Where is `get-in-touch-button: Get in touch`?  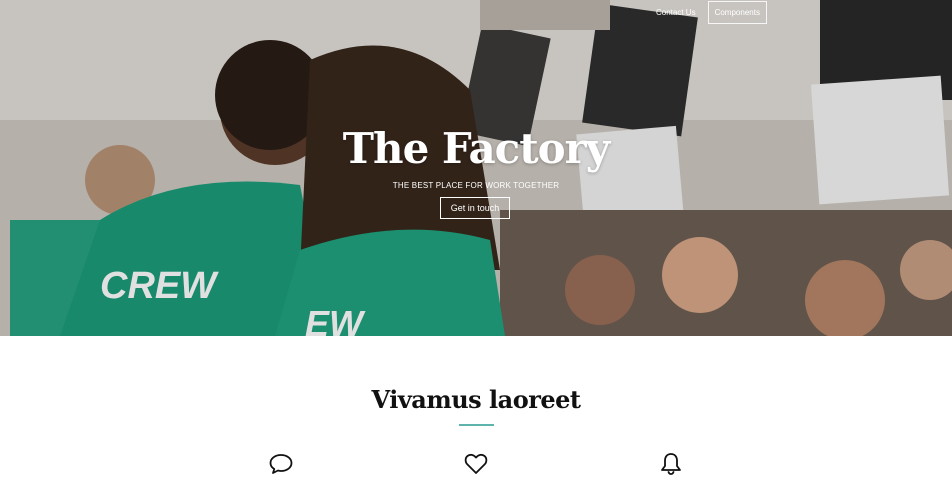
get-in-touch-button: Get in touch is located at coordinates (475, 208).